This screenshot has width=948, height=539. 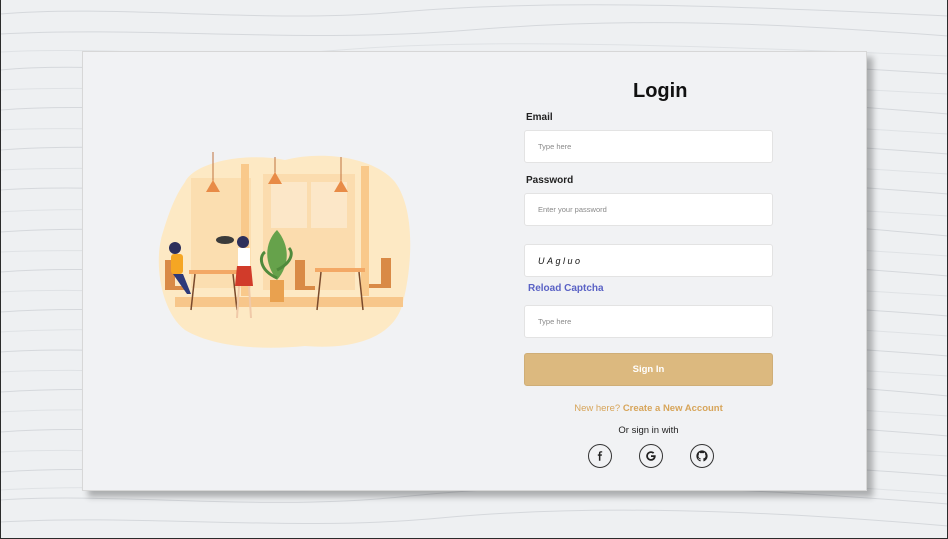 What do you see at coordinates (284, 250) in the screenshot?
I see `restaurant-illustration` at bounding box center [284, 250].